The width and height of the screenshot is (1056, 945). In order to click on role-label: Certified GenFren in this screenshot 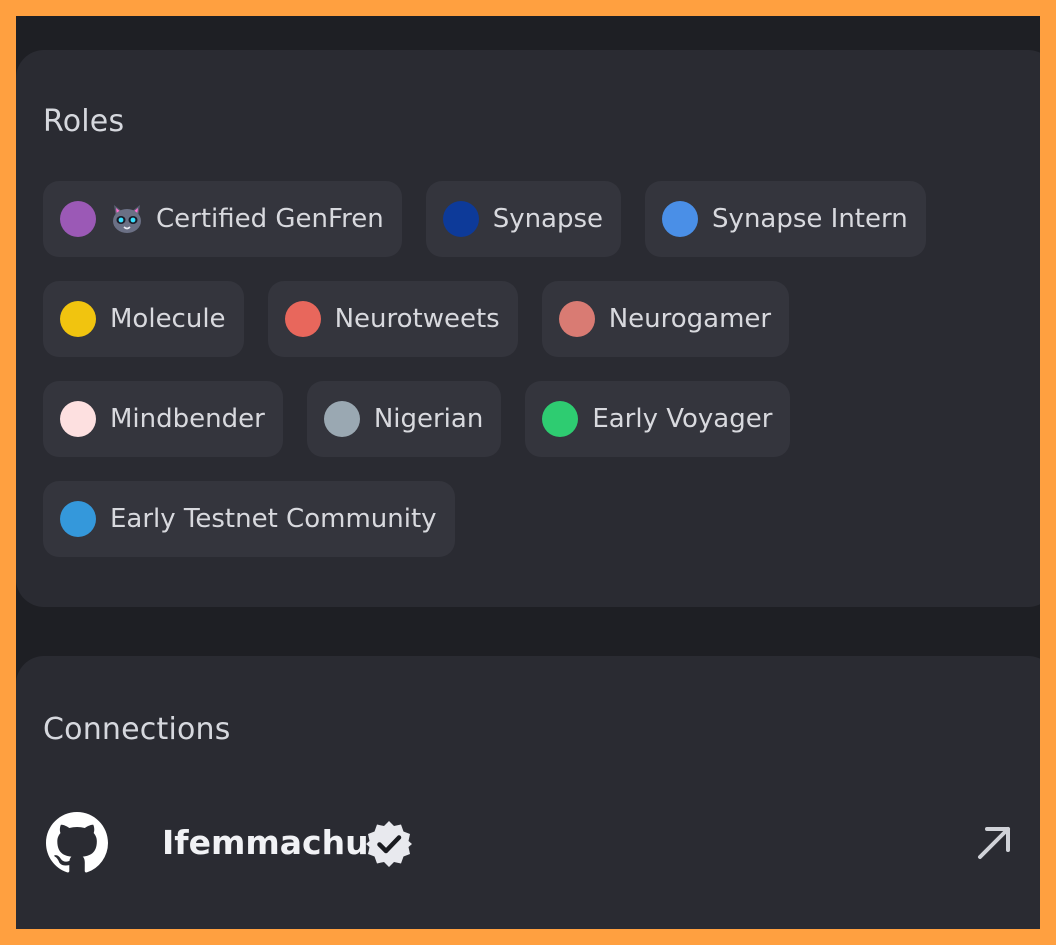, I will do `click(270, 219)`.